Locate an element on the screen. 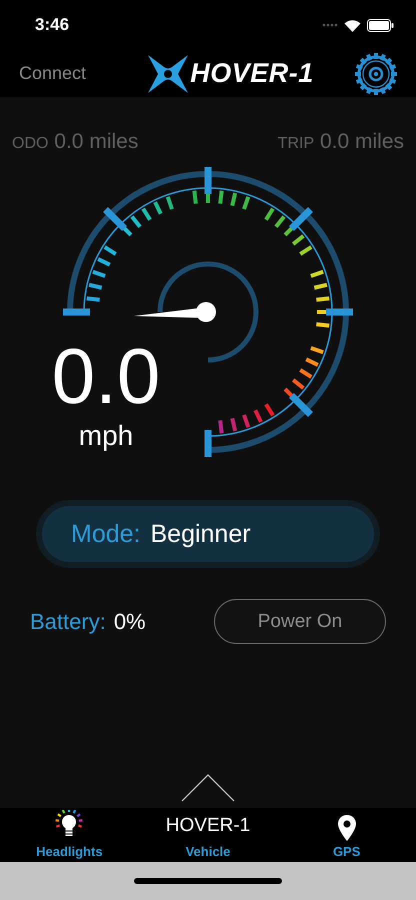 Image resolution: width=416 pixels, height=900 pixels. battery-icon is located at coordinates (380, 25).